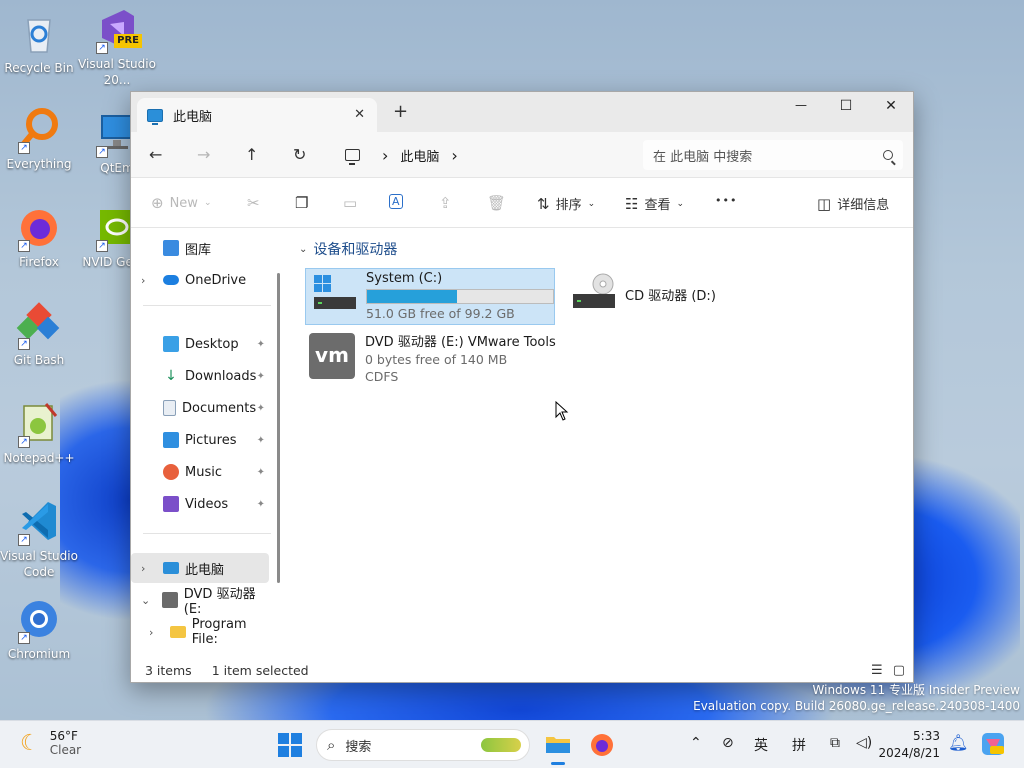 The height and width of the screenshot is (768, 1024). I want to click on desktop-icon-notepad-plus-plus: ↗ Notepad++, so click(39, 433).